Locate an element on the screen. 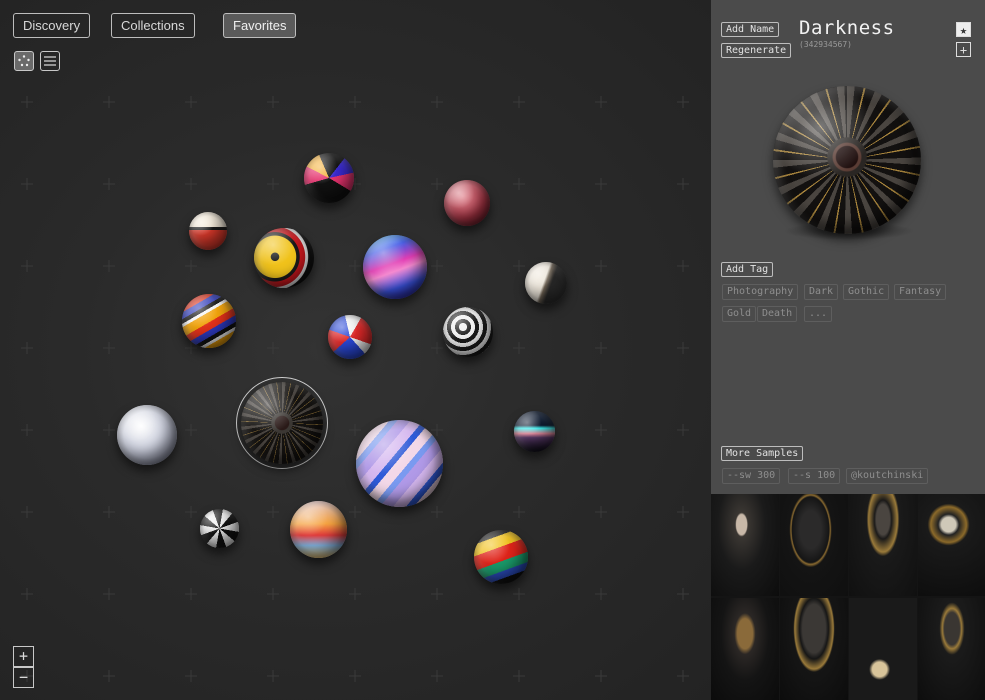 The width and height of the screenshot is (985, 700). sphere-red-blue is located at coordinates (350, 337).